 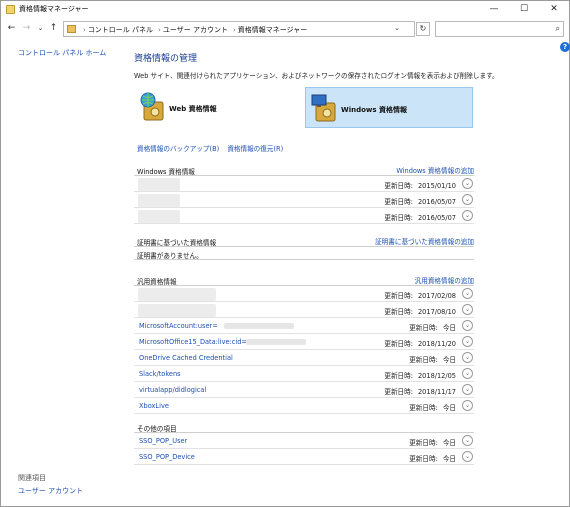 I want to click on credential-row: MicrosoftAccount:user= 更新日時: 今日 ⌄, so click(x=304, y=326).